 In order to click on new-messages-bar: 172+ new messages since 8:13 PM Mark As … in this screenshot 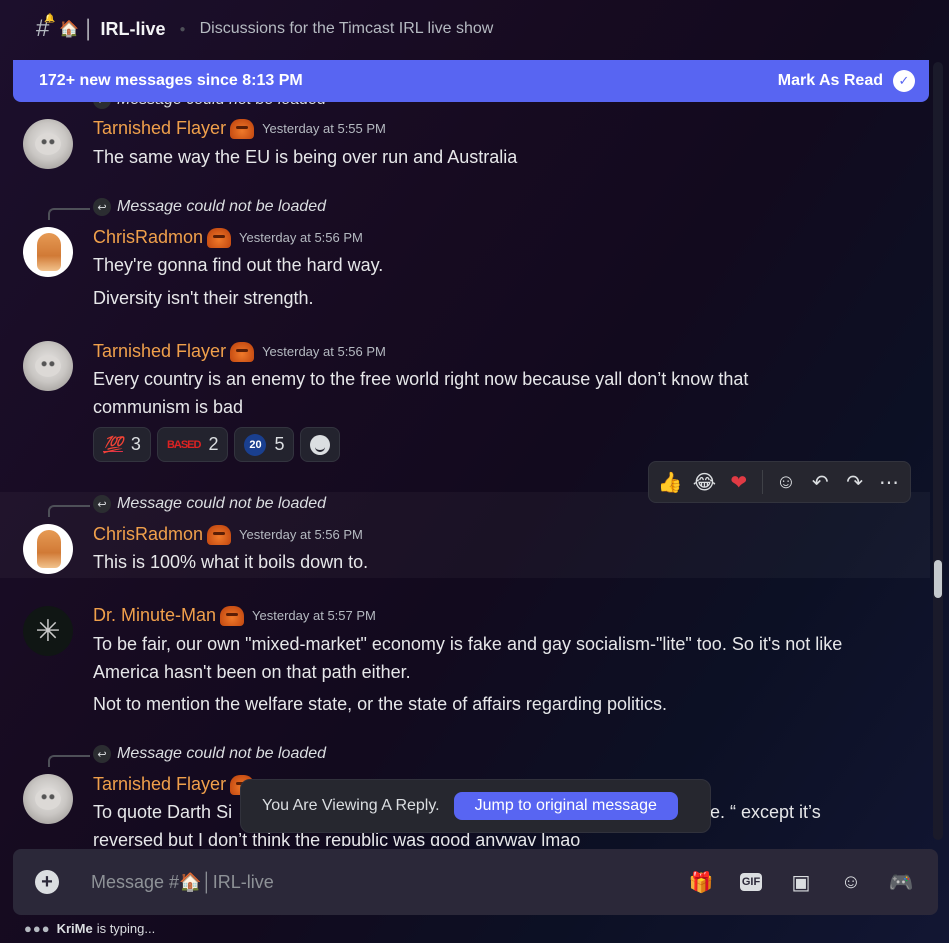, I will do `click(471, 81)`.